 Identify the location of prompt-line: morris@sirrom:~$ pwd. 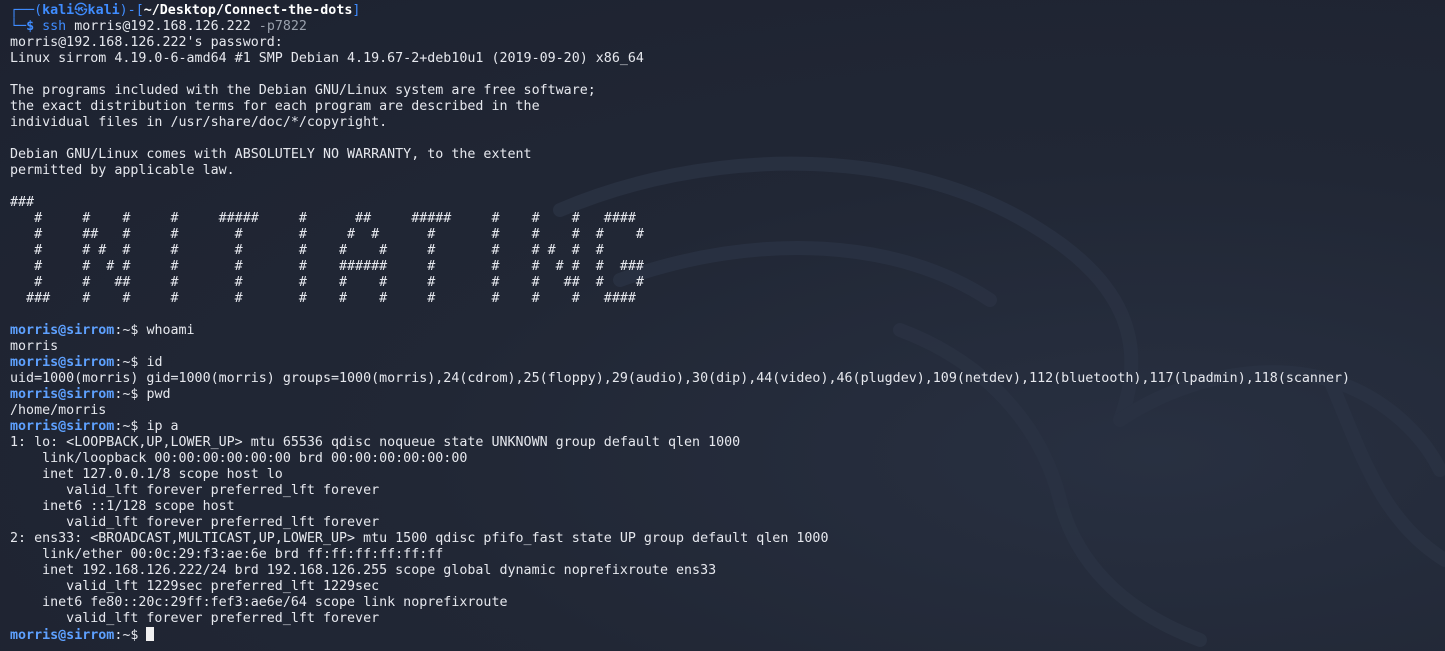
(727, 395).